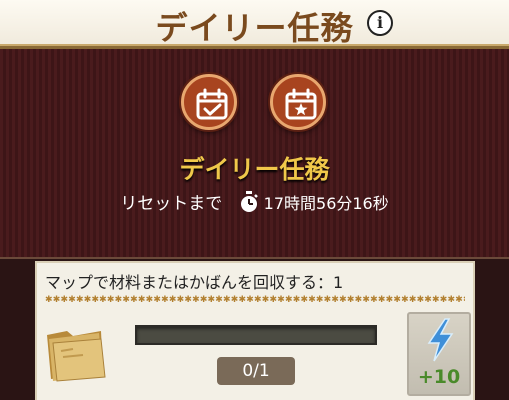  I want to click on page-title: デイリー任務, so click(254, 28).